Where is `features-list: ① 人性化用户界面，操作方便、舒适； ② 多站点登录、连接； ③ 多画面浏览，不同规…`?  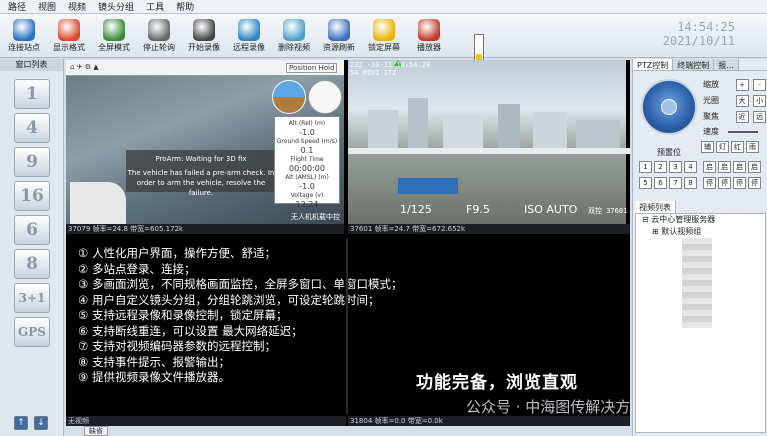
features-list: ① 人性化用户界面，操作方便、舒适； ② 多站点登录、连接； ③ 多画面浏览，不同规… is located at coordinates (240, 316).